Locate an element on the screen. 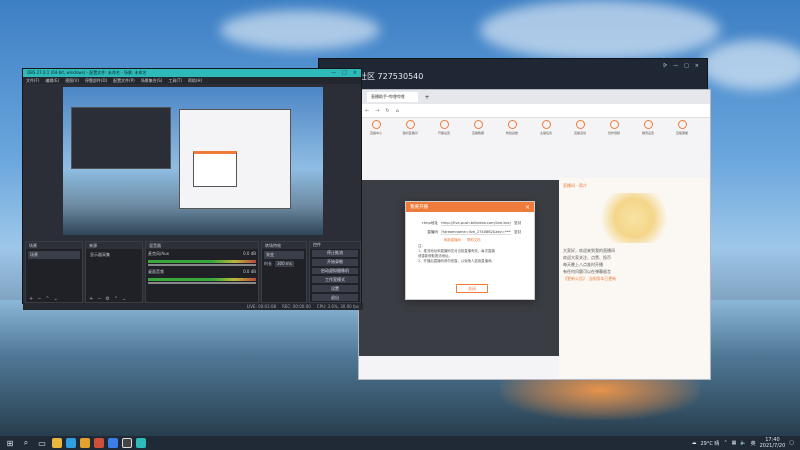  qq-control-0: ᐅ is located at coordinates (665, 66).